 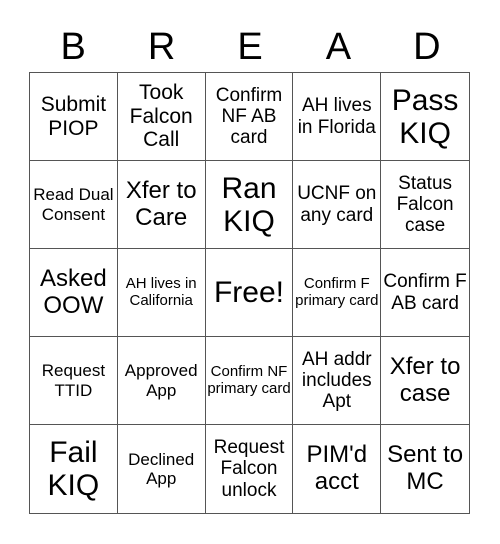 What do you see at coordinates (337, 469) in the screenshot?
I see `bingo-cell: PIM'd acct` at bounding box center [337, 469].